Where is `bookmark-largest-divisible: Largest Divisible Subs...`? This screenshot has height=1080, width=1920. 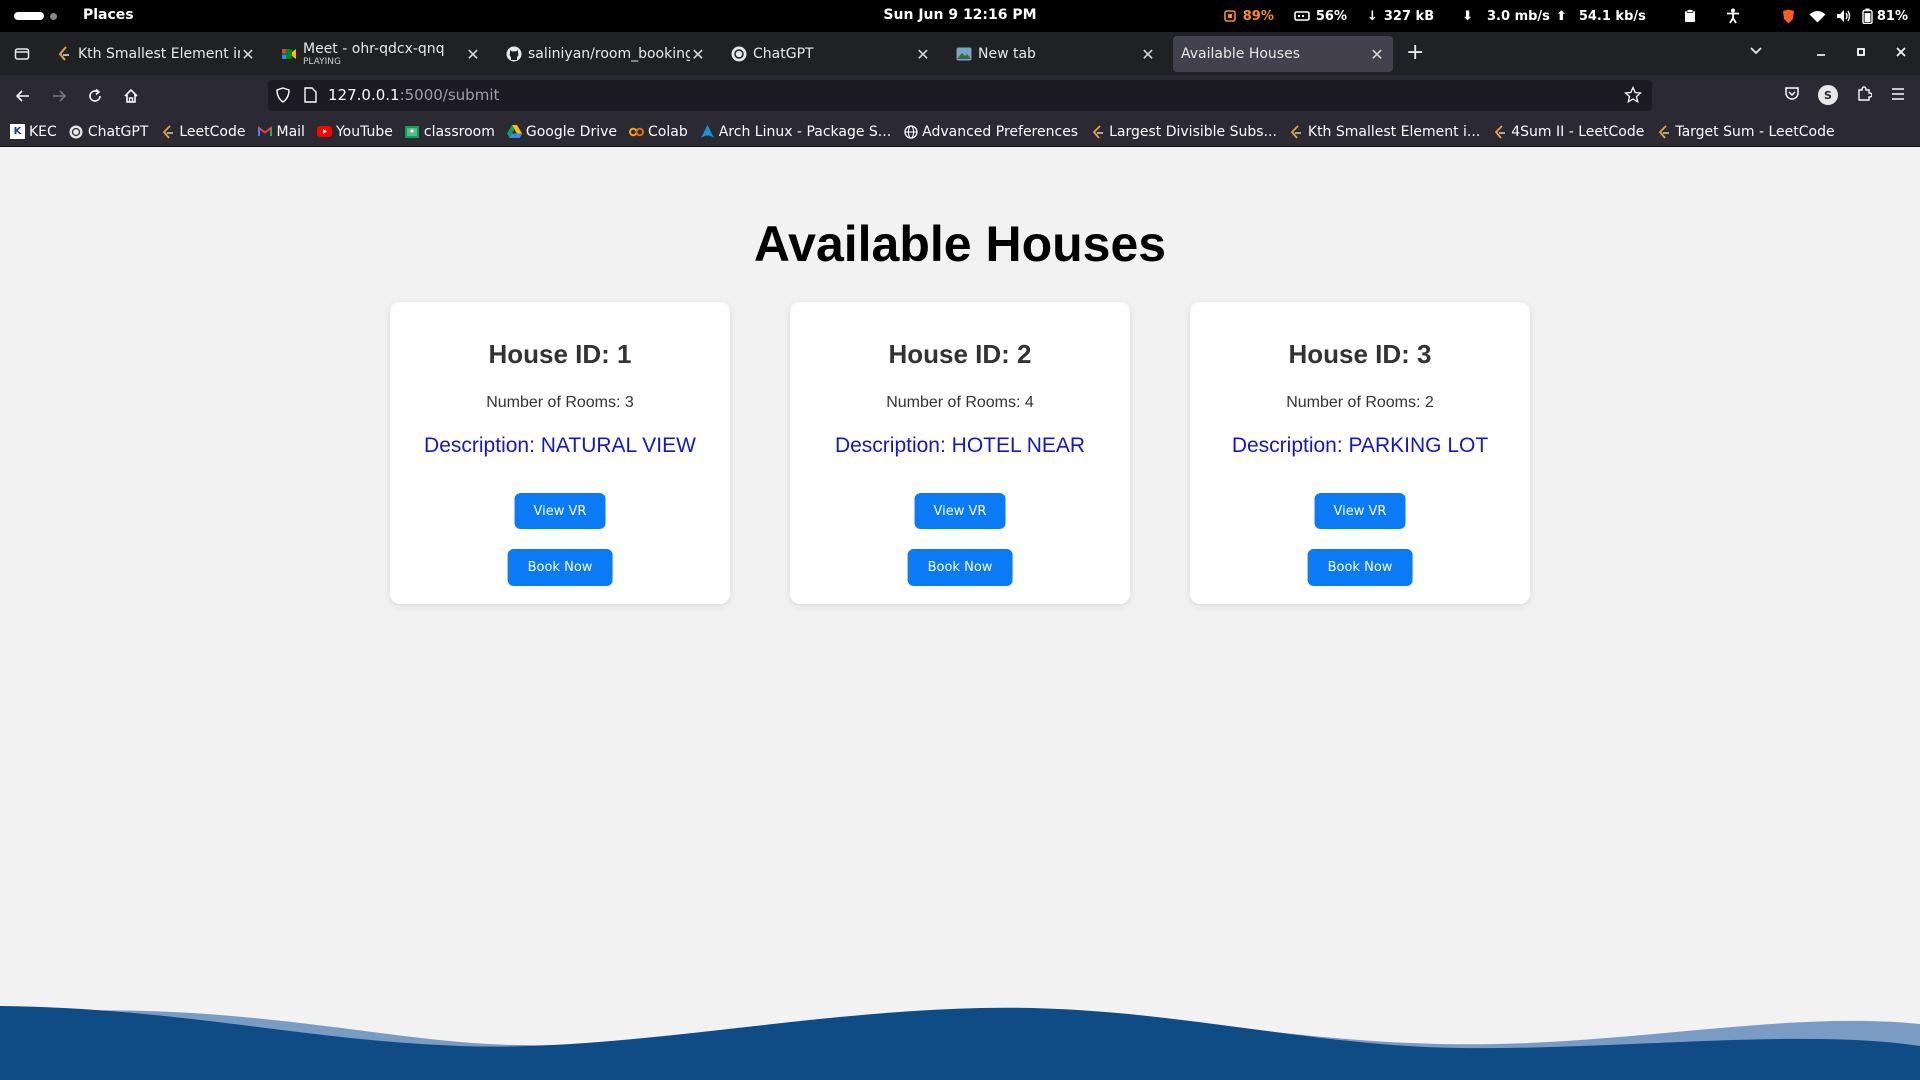 bookmark-largest-divisible: Largest Divisible Subs... is located at coordinates (1183, 132).